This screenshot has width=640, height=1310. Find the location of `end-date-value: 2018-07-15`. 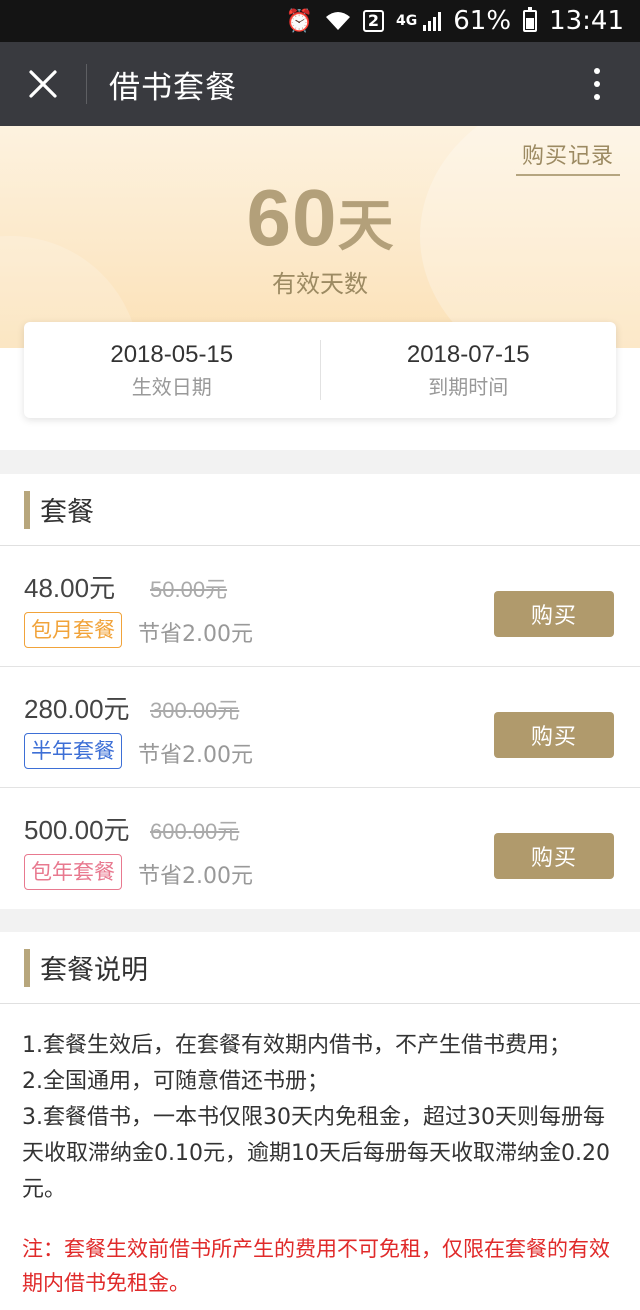

end-date-value: 2018-07-15 is located at coordinates (468, 354).